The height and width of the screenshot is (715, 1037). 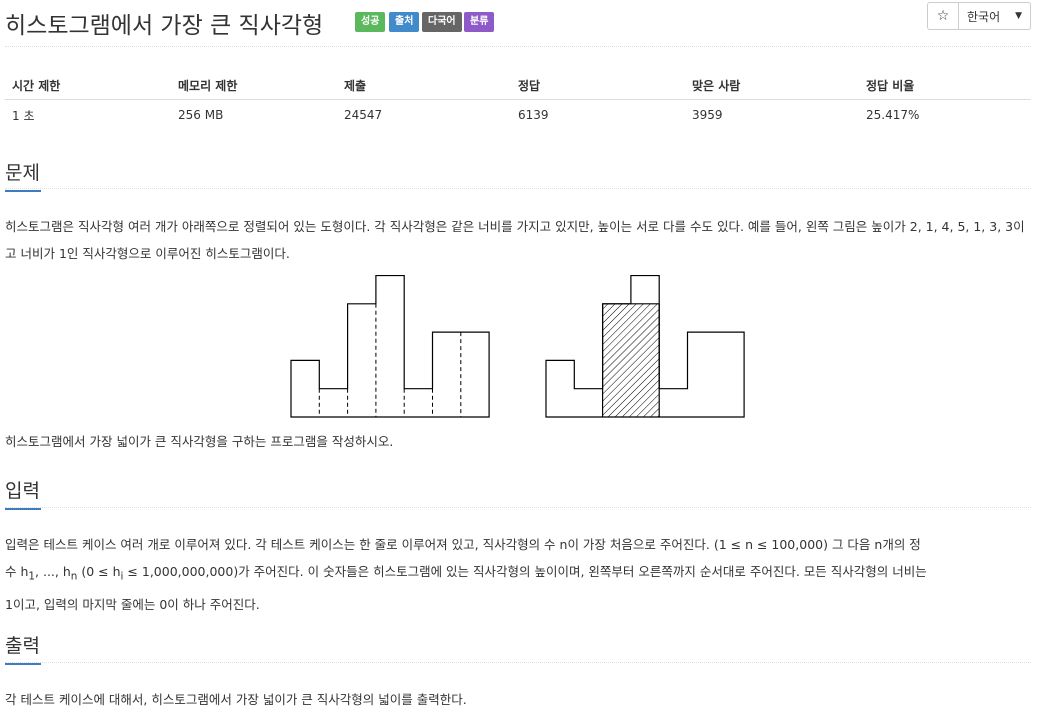 What do you see at coordinates (598, 86) in the screenshot?
I see `info-header: 정답` at bounding box center [598, 86].